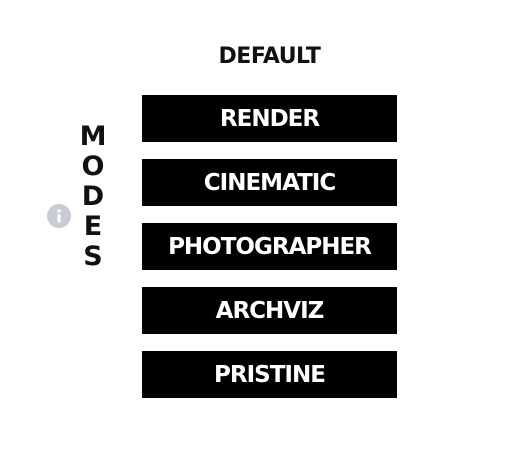 The height and width of the screenshot is (476, 516). What do you see at coordinates (93, 226) in the screenshot?
I see `modes-title-letter: E` at bounding box center [93, 226].